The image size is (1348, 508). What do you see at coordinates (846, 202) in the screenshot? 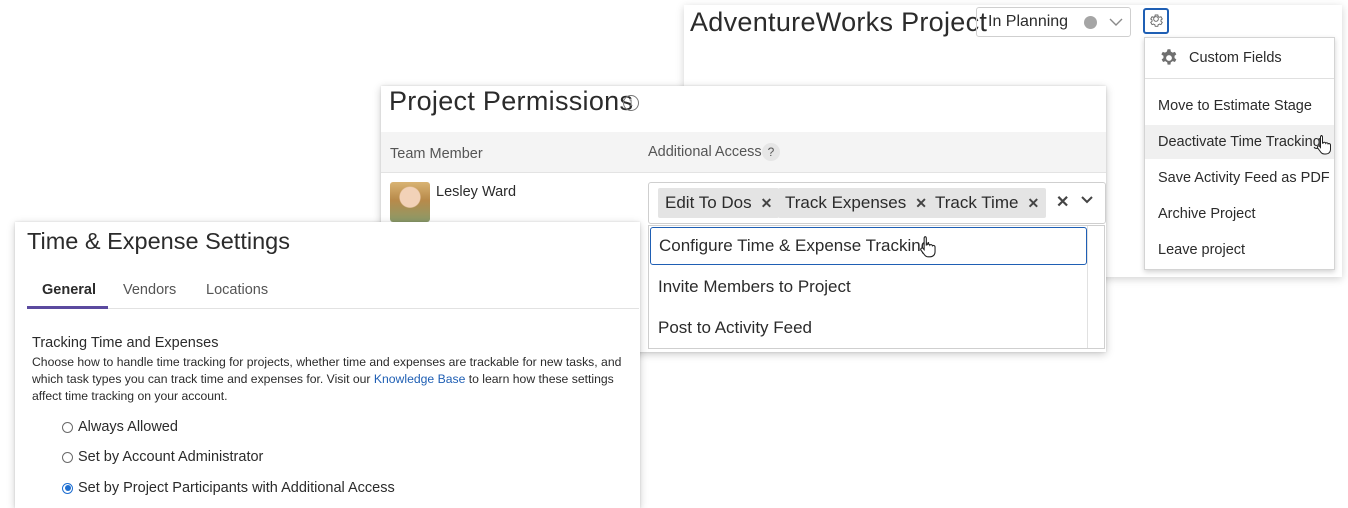
I see `access-tag-label: Track Expenses` at bounding box center [846, 202].